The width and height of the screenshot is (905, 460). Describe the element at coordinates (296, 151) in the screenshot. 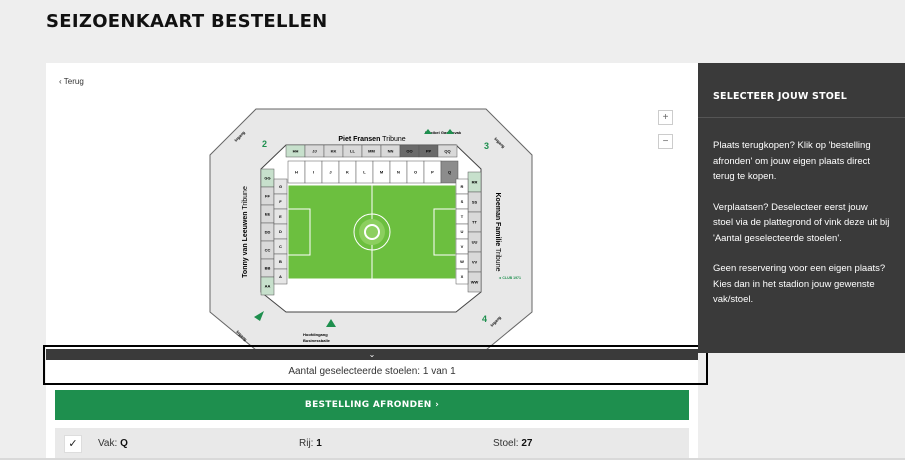

I see `section-label: HH` at that location.